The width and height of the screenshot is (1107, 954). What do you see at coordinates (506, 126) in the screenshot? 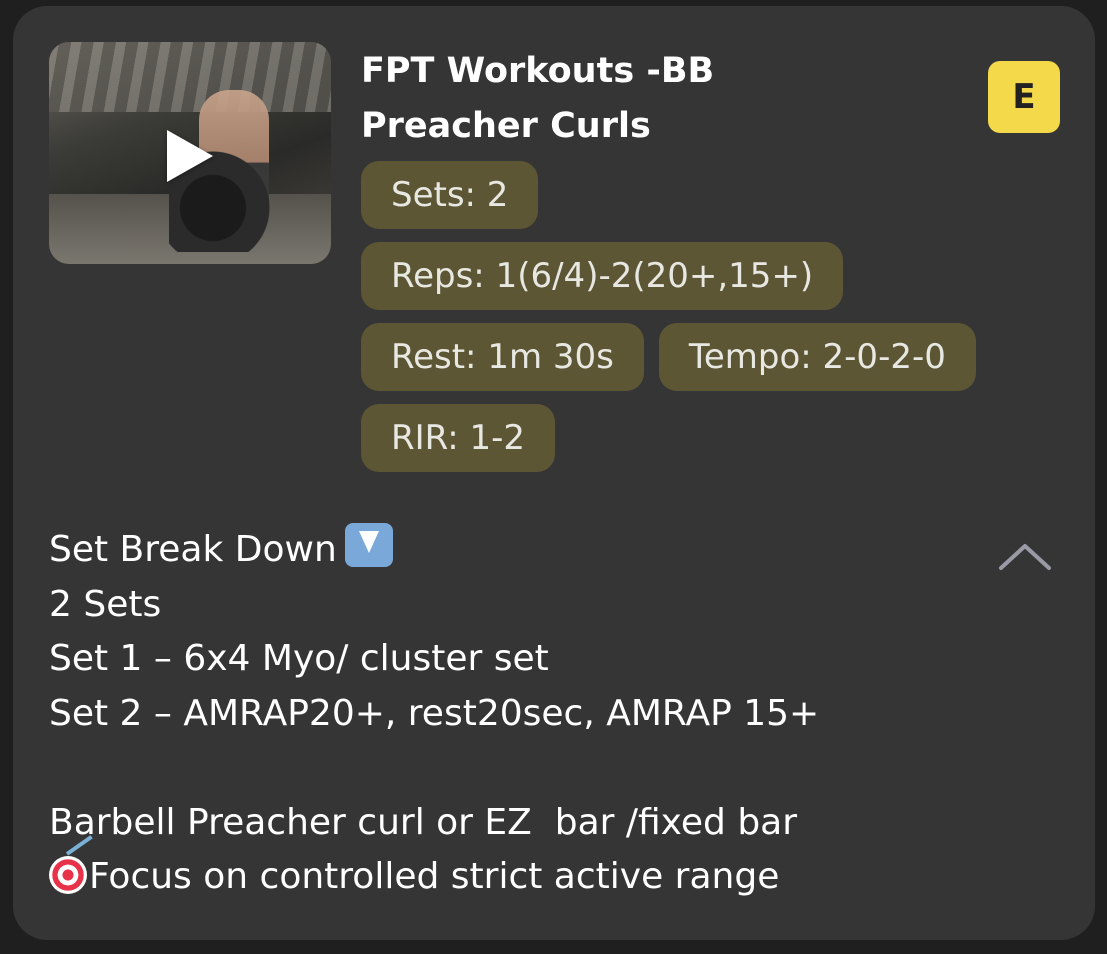
I see `workout-title-line2: Preacher Curls` at bounding box center [506, 126].